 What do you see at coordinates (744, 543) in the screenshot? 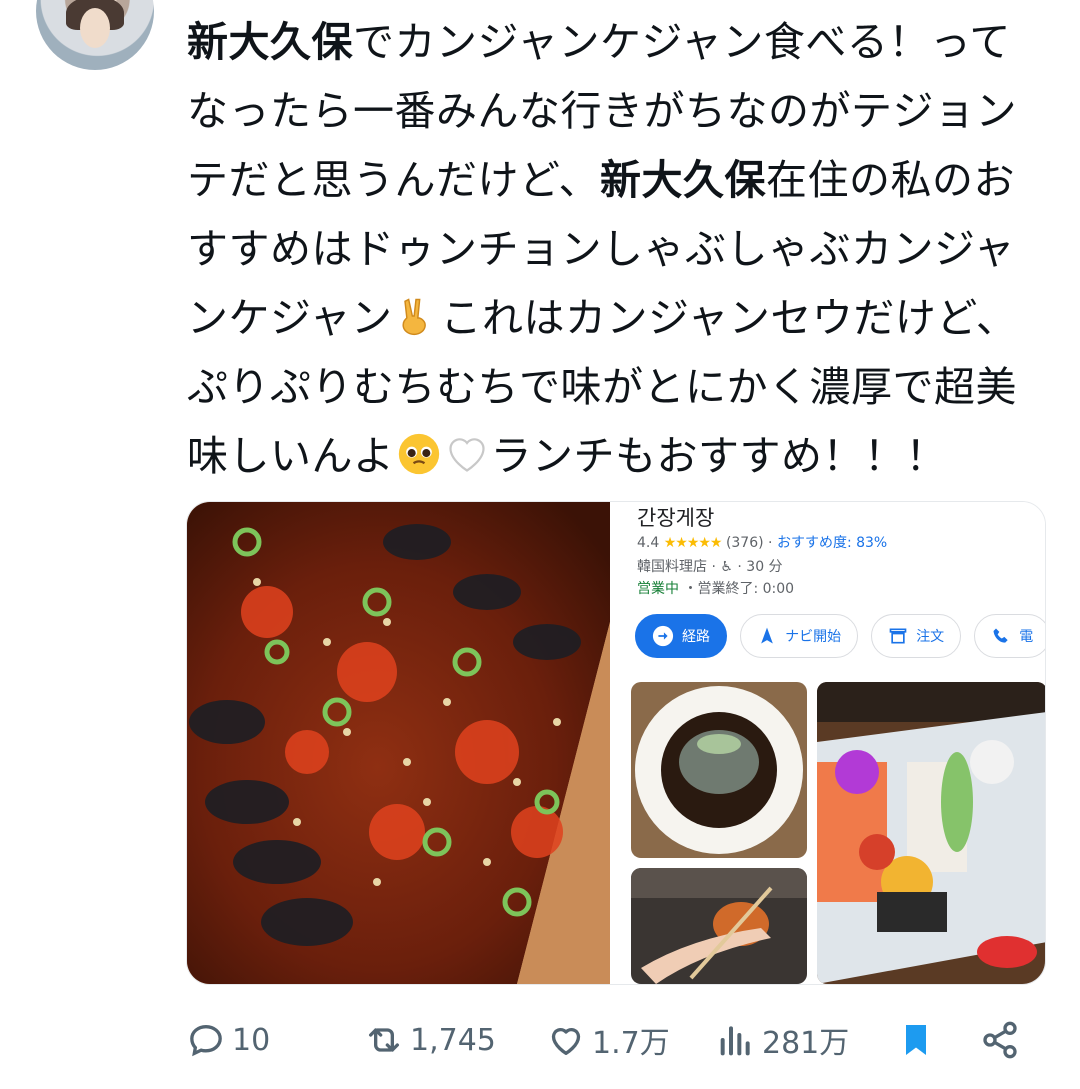
I see `review-count: (376)` at bounding box center [744, 543].